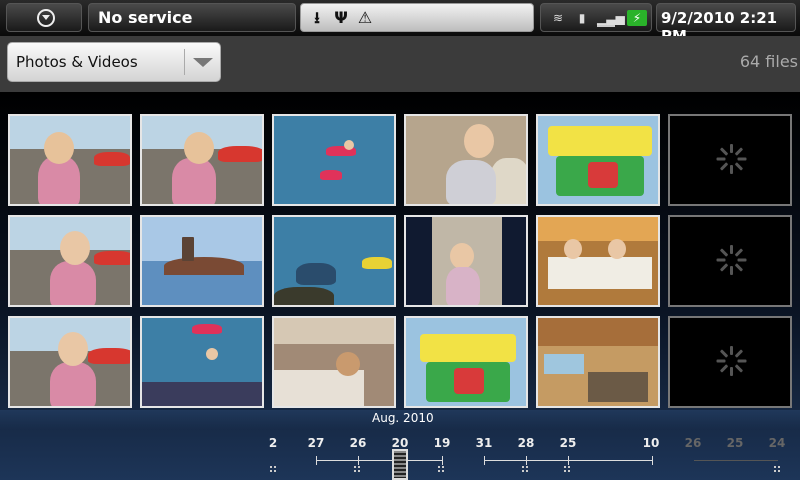 The image size is (800, 480). Describe the element at coordinates (184, 62) in the screenshot. I see `dropdown-divider` at that location.